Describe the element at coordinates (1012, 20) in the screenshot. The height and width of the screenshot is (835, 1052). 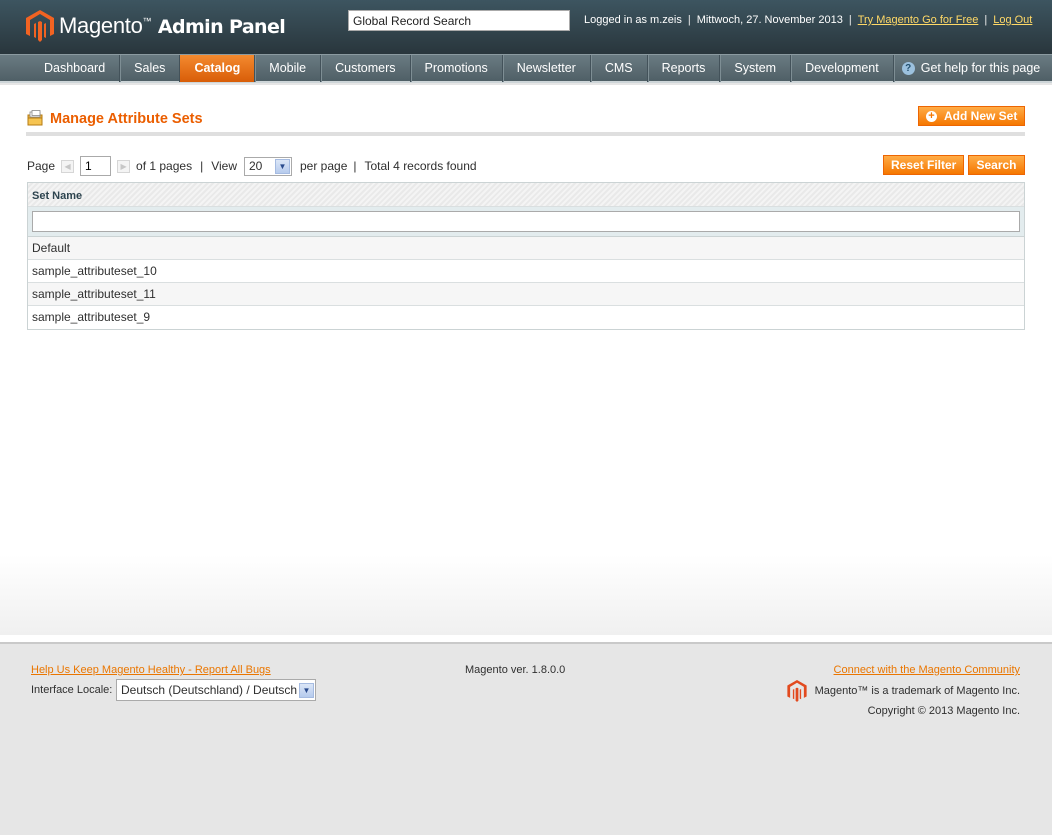
I see `logout-link: Log Out` at that location.